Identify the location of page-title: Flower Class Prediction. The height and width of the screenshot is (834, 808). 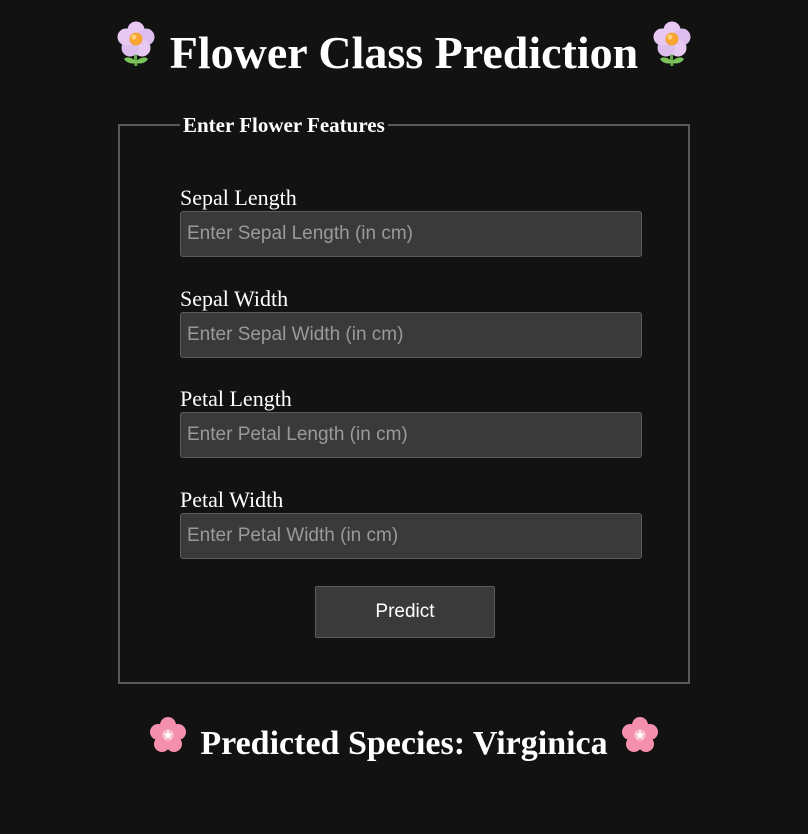
(404, 52).